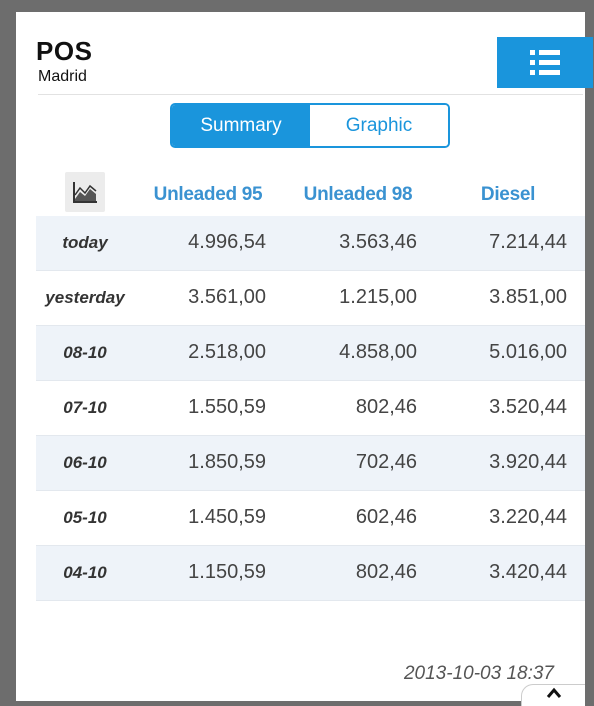 This screenshot has height=706, width=594. Describe the element at coordinates (386, 462) in the screenshot. I see `cell-unleaded-98: 702,46` at that location.